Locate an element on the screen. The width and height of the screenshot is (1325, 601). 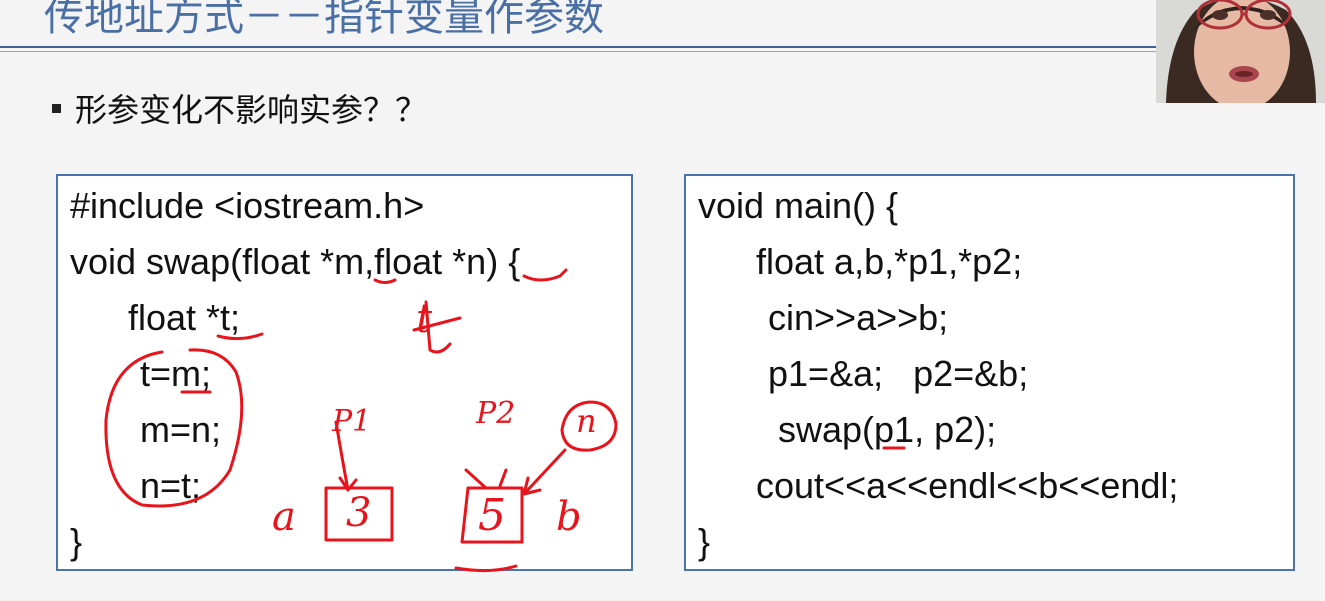
code-line: float a,b,*p1,*p2; is located at coordinates (889, 261).